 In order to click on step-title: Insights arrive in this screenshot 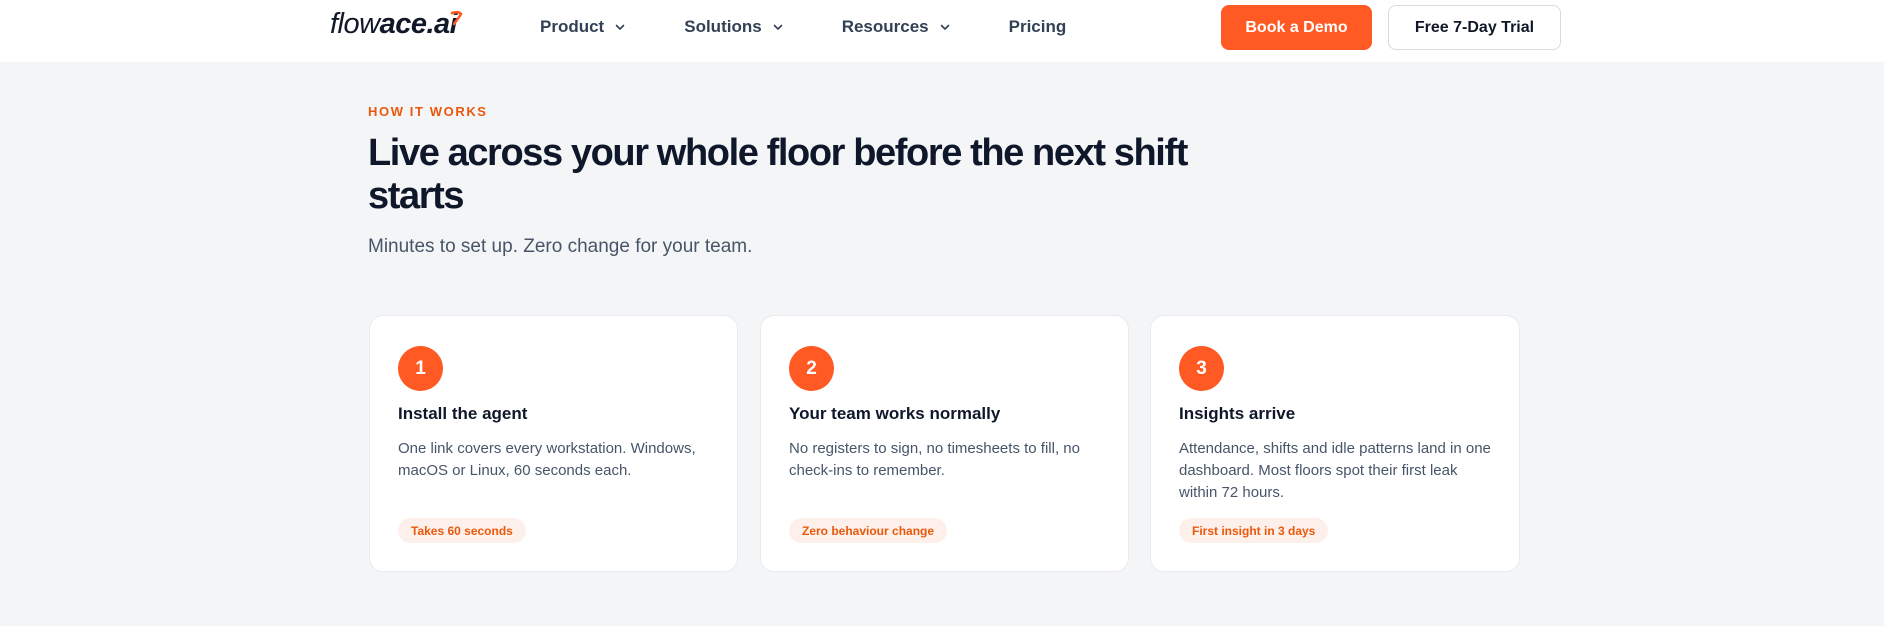, I will do `click(1237, 413)`.